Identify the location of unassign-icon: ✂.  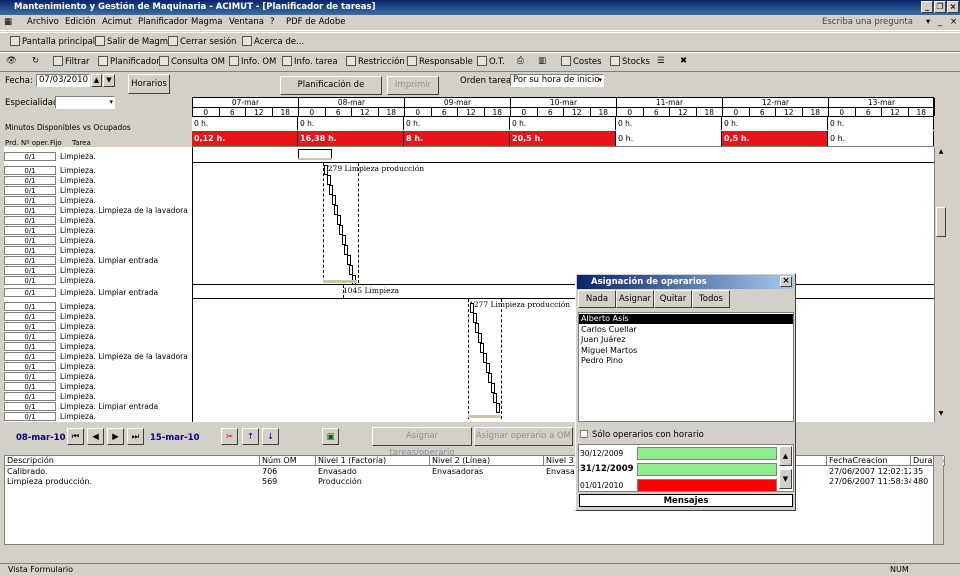
(229, 436).